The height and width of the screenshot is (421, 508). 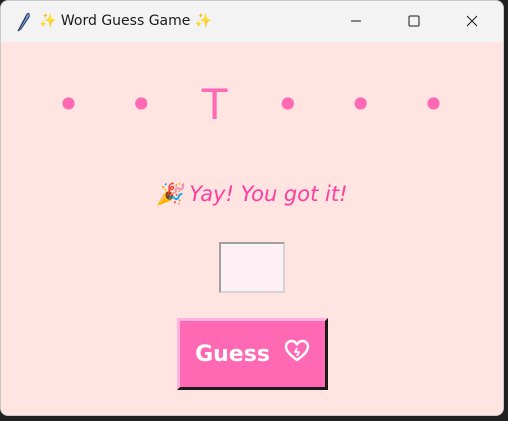 I want to click on maximize-button, so click(x=414, y=21).